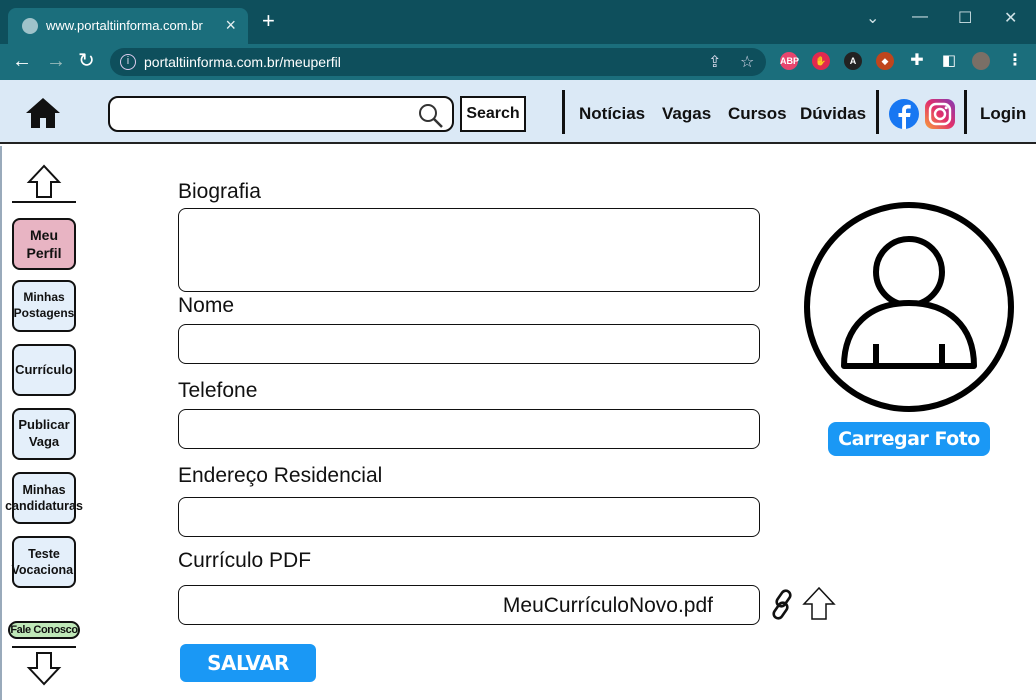 The image size is (1036, 700). What do you see at coordinates (44, 434) in the screenshot?
I see `sidebar-item-publicar-vaga: Publicar Vaga` at bounding box center [44, 434].